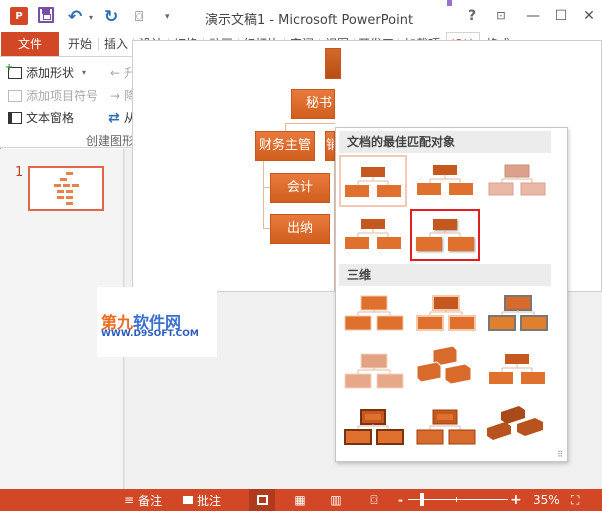 This screenshot has width=602, height=511. I want to click on zoom-out-button: -, so click(400, 500).